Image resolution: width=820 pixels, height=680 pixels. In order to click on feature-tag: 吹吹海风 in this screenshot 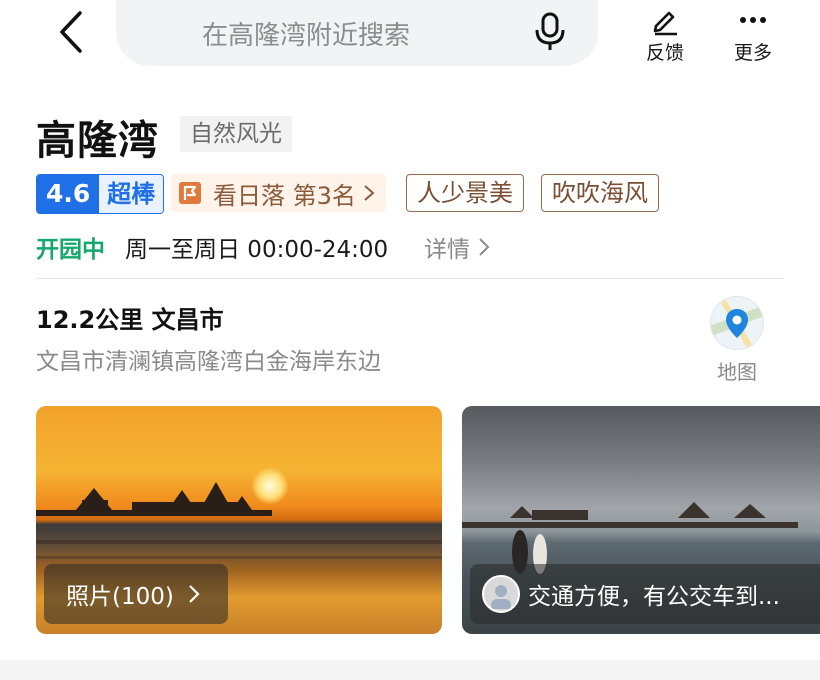, I will do `click(600, 193)`.